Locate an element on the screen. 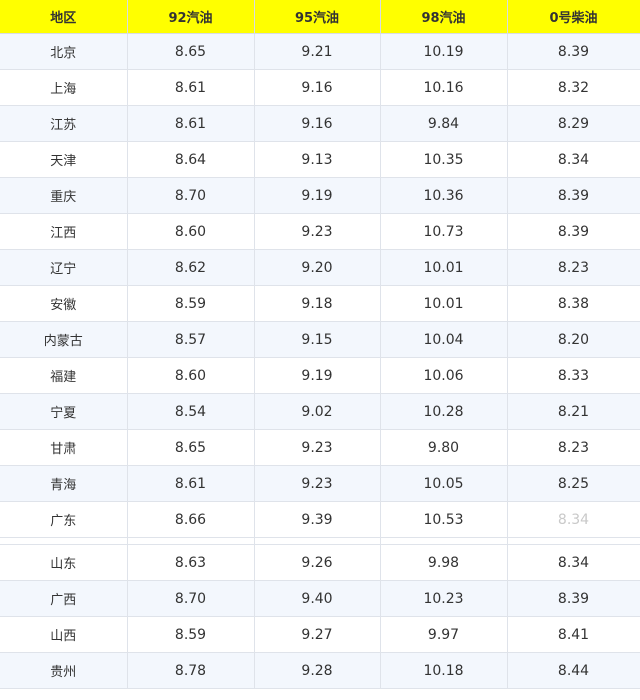 This screenshot has height=700, width=640. table-row: 广东 8.66 9.39 10.53 8.34 is located at coordinates (320, 519).